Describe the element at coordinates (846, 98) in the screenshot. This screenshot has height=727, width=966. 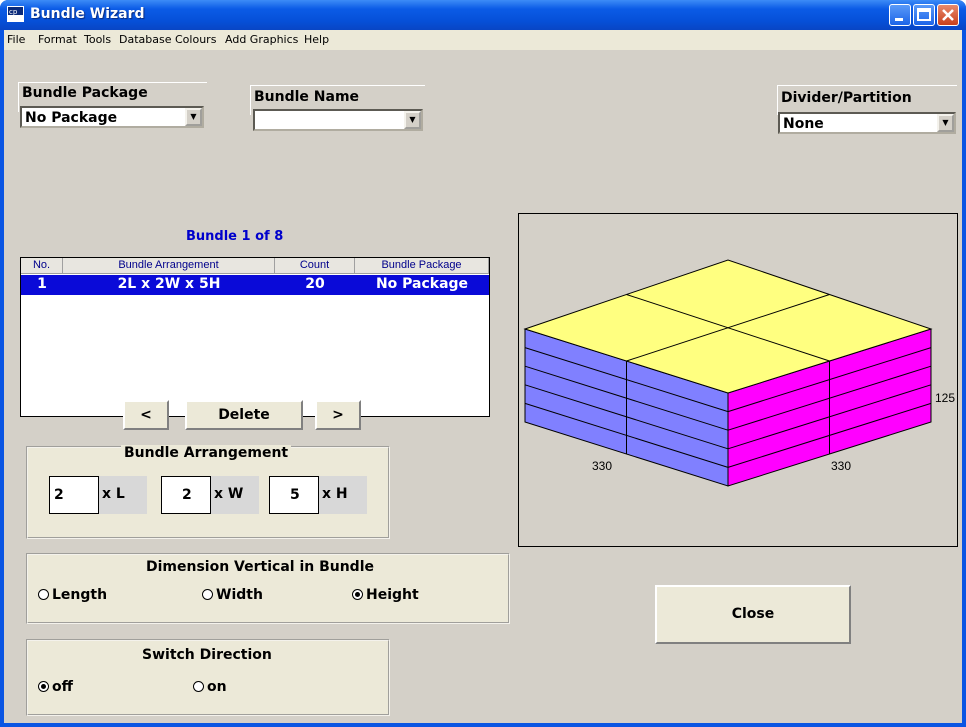
I see `divider-label: Divider/Partition` at that location.